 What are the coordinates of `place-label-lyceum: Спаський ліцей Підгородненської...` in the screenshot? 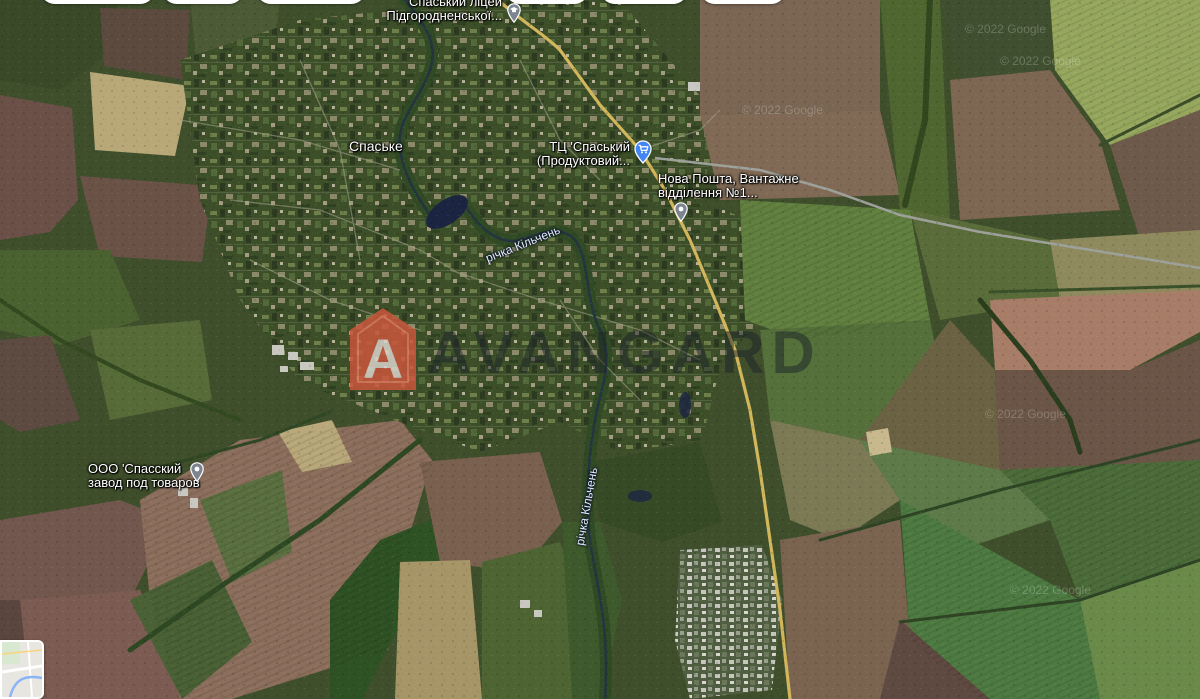 It's located at (444, 11).